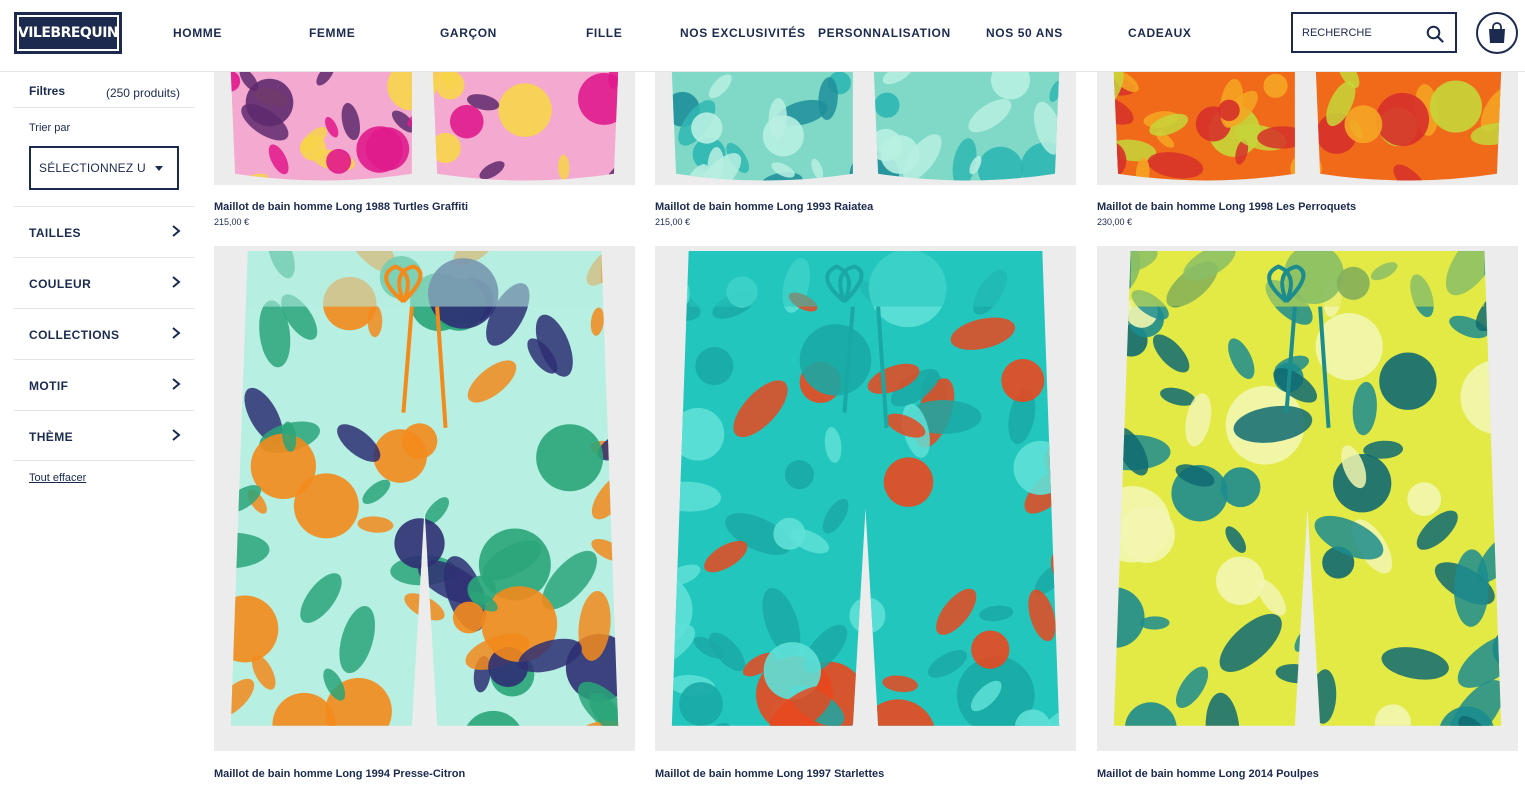  Describe the element at coordinates (104, 231) in the screenshot. I see `filter-tailles: TAILLES` at that location.